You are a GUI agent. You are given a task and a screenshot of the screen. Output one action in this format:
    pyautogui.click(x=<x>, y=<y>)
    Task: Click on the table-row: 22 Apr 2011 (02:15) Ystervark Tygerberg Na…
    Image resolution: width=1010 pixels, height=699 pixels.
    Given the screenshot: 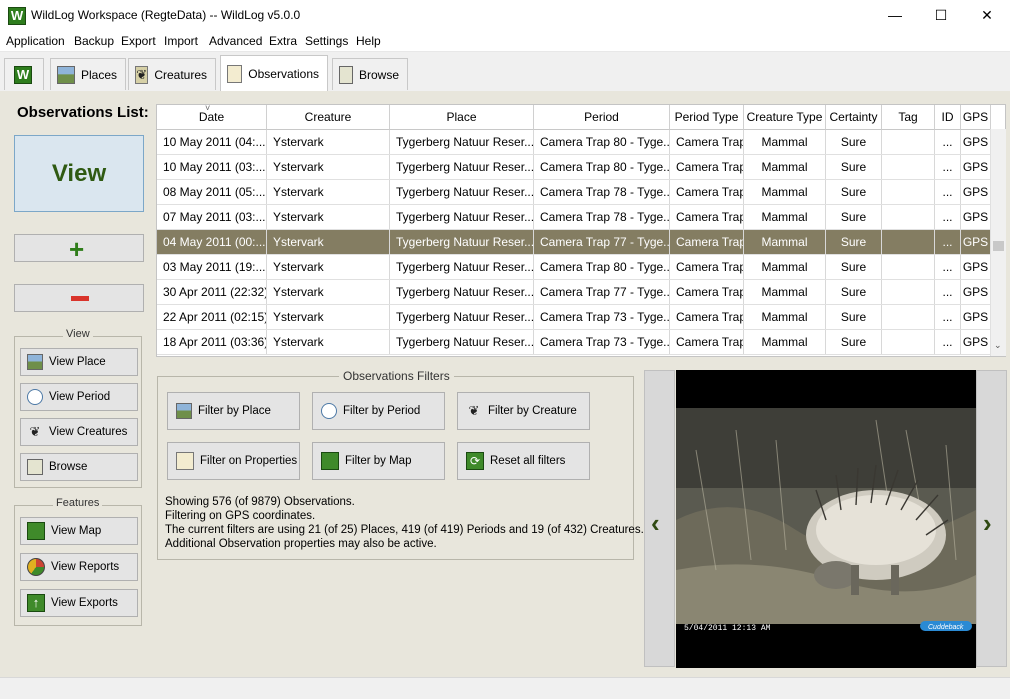 What is the action you would take?
    pyautogui.click(x=574, y=317)
    